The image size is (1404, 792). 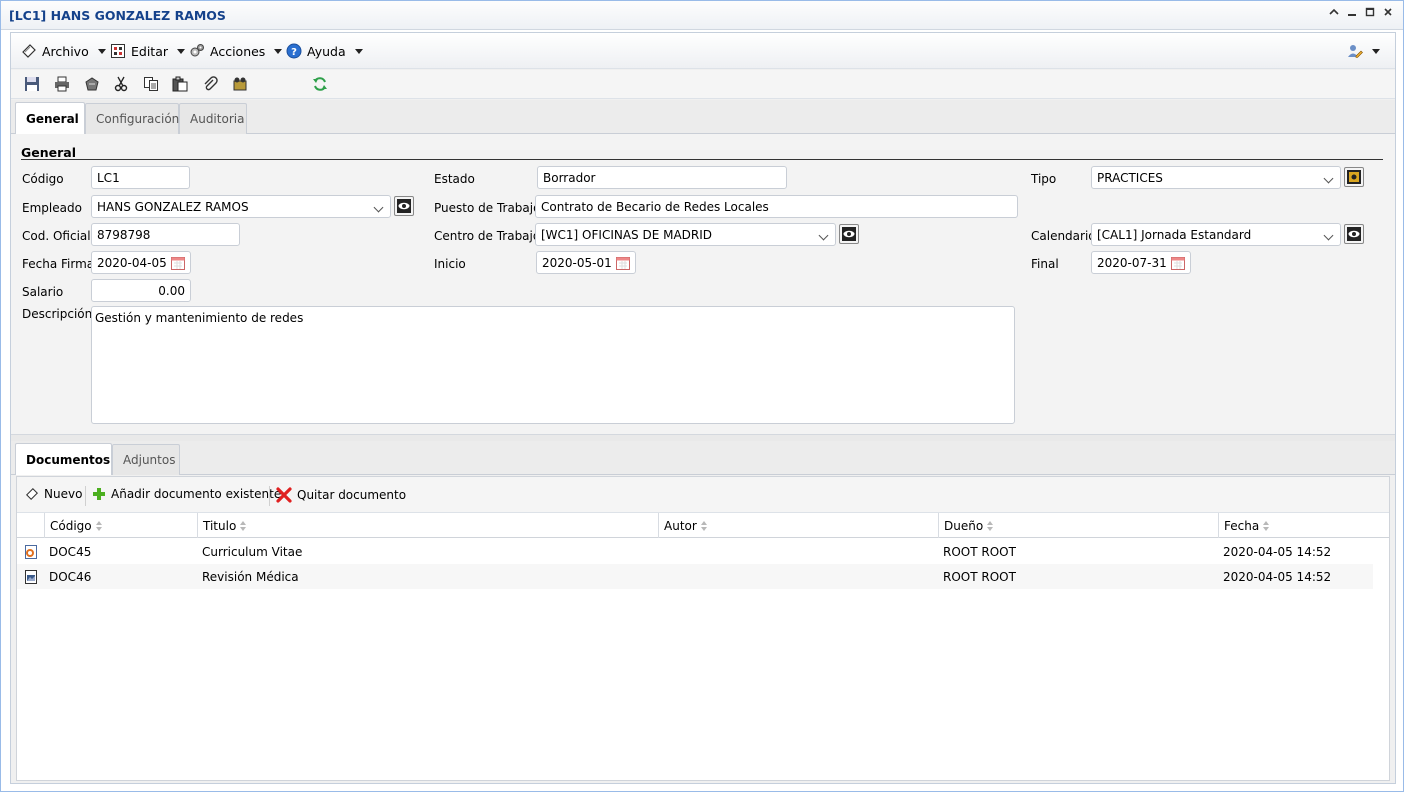 What do you see at coordinates (71, 525) in the screenshot?
I see `column-header-label: Código` at bounding box center [71, 525].